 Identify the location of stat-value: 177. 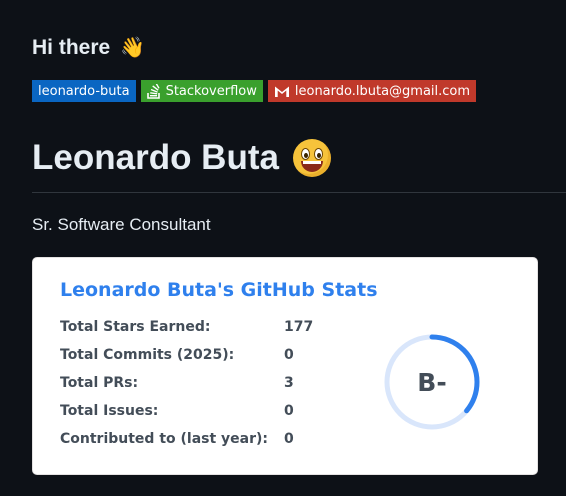
(299, 327).